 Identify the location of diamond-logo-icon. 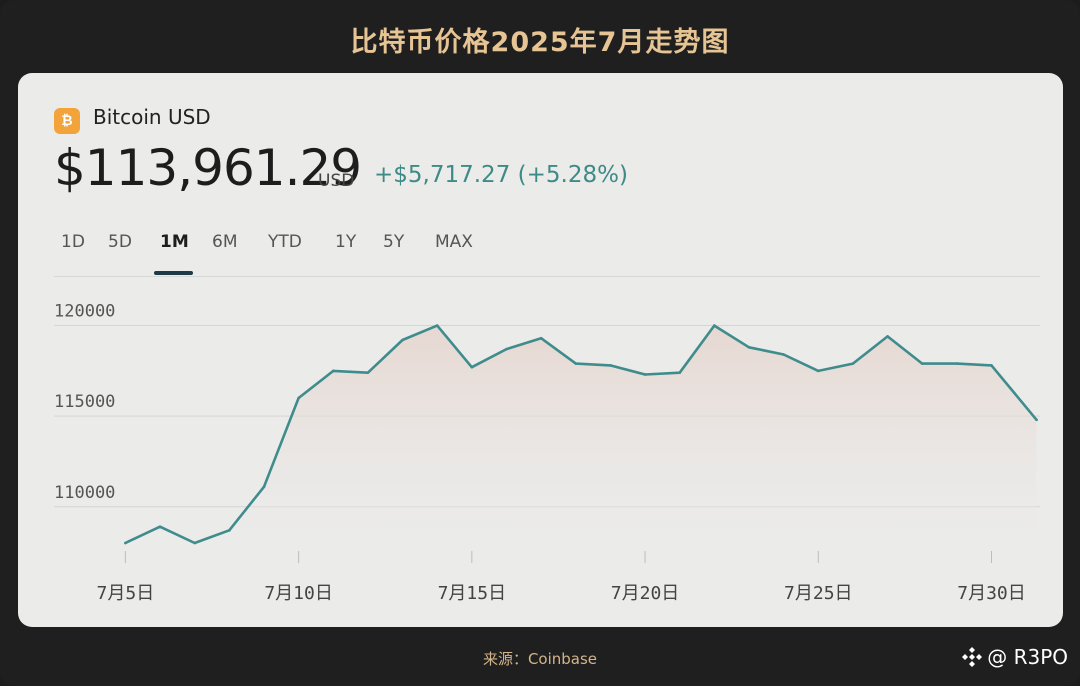
(972, 657).